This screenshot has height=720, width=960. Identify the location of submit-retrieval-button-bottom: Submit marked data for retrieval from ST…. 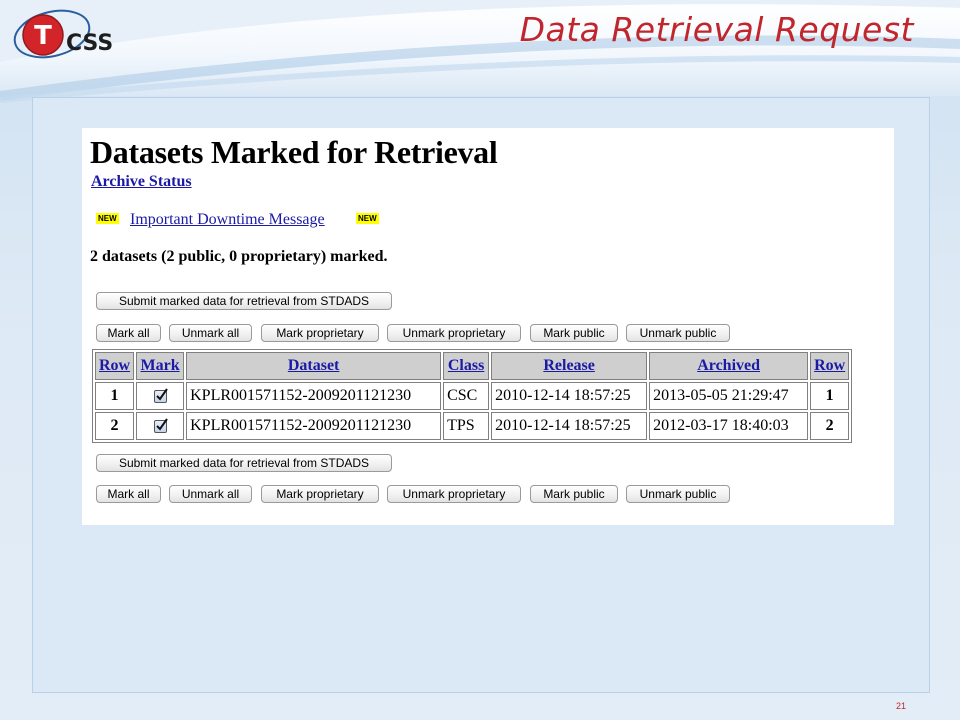
(244, 463).